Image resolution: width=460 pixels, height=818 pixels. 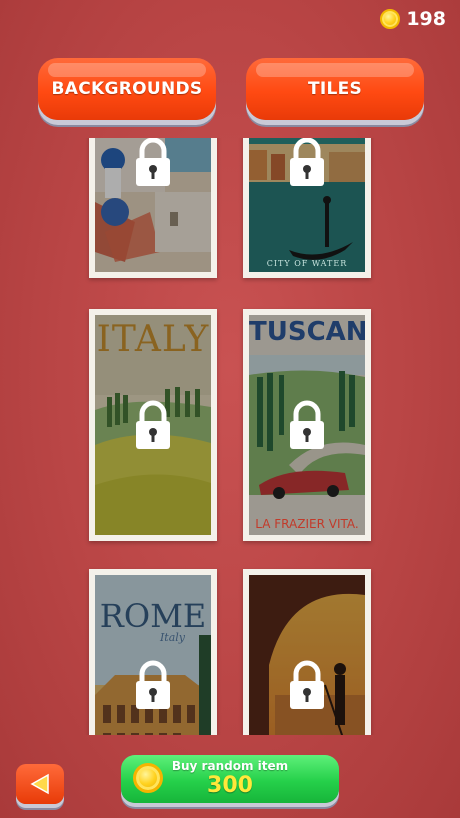 What do you see at coordinates (426, 19) in the screenshot?
I see `coin-balance: 198` at bounding box center [426, 19].